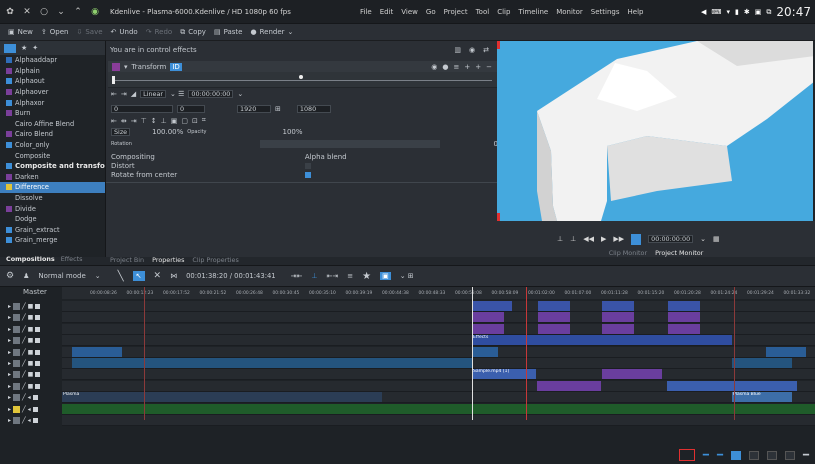  I want to click on menu-settings: Settings, so click(605, 12).